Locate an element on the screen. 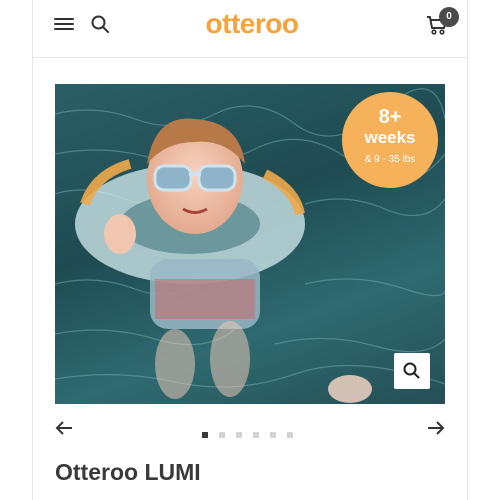 This screenshot has width=500, height=500. arrow-right-icon is located at coordinates (436, 428).